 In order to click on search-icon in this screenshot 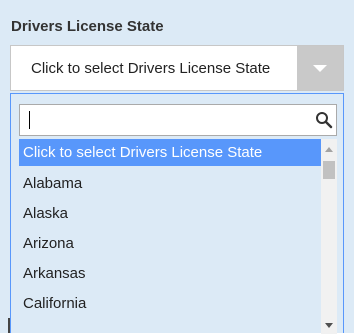, I will do `click(324, 120)`.